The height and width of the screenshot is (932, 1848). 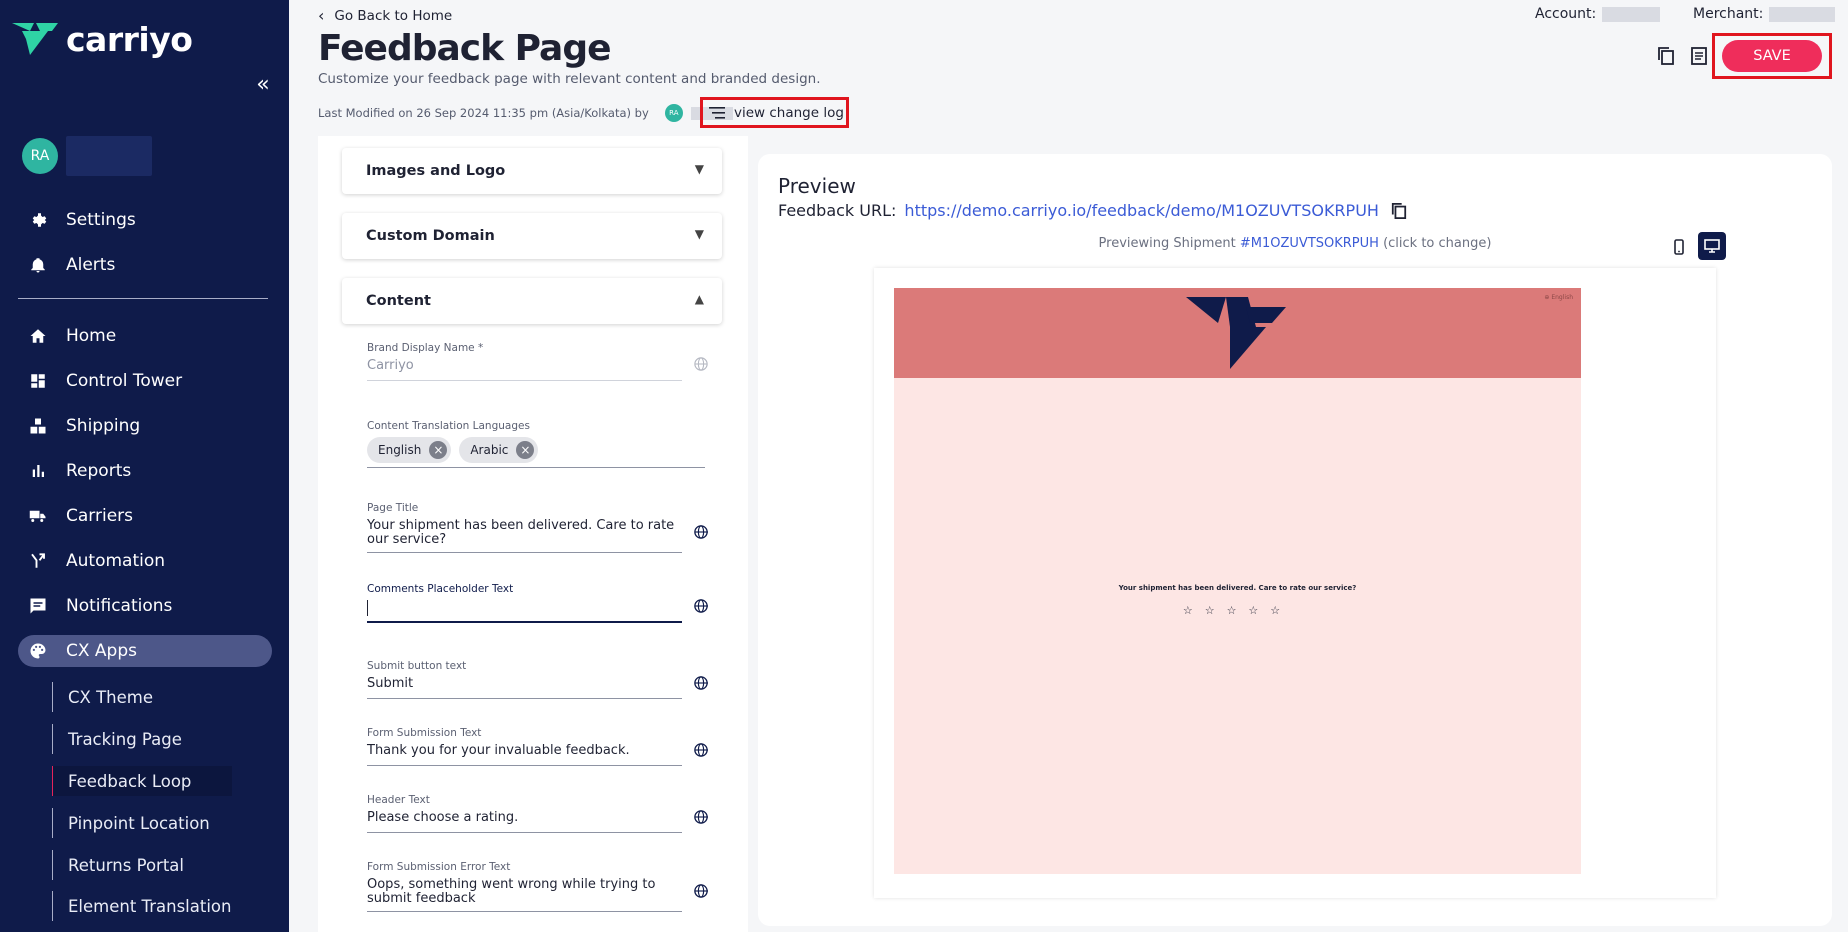 I want to click on comments-placeholder-field: Comments Placeholder Text, so click(x=524, y=603).